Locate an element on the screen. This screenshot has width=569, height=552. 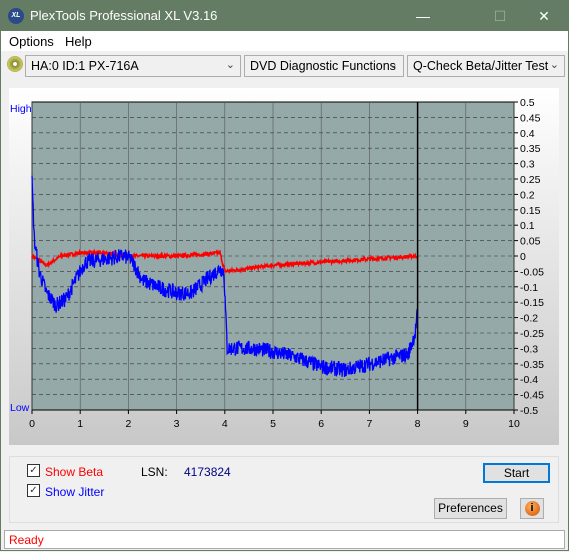
y-tick-label: -0.2 is located at coordinates (529, 319).